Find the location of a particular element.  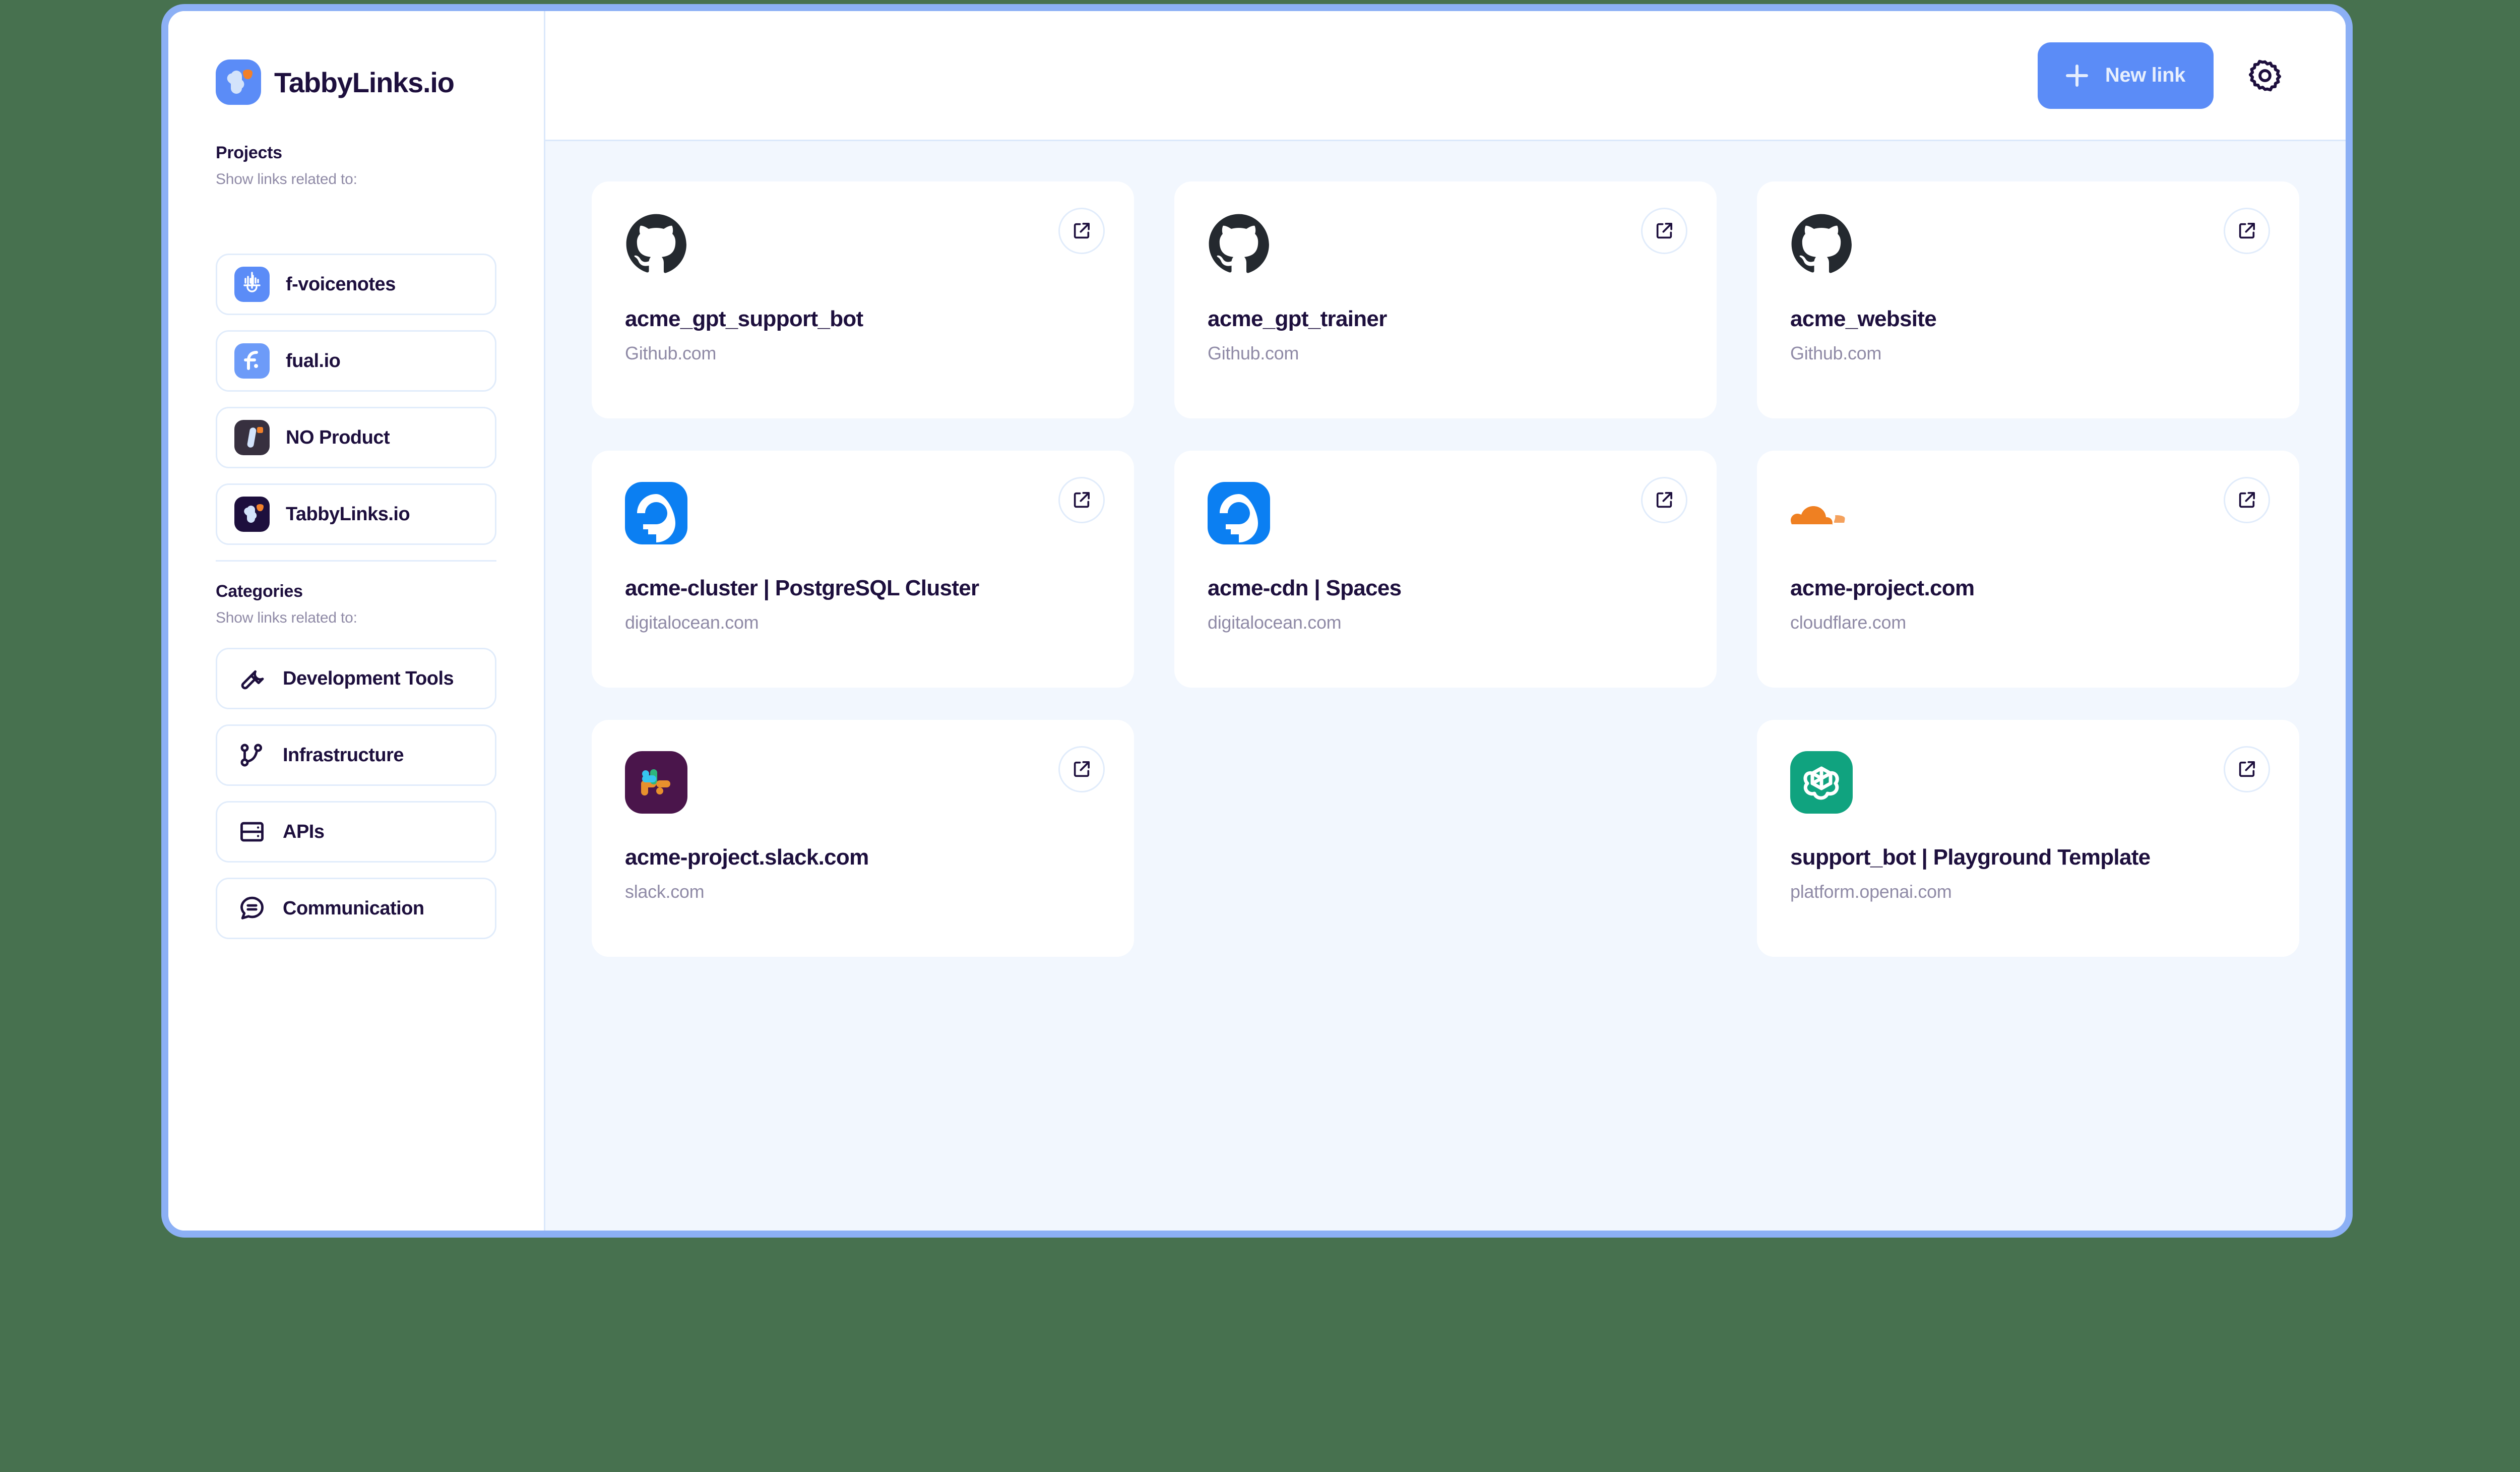

sidebar-item-label: Infrastructure is located at coordinates (343, 755).